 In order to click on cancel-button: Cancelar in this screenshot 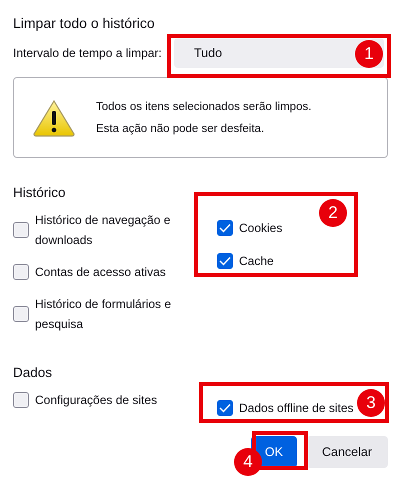, I will do `click(347, 452)`.